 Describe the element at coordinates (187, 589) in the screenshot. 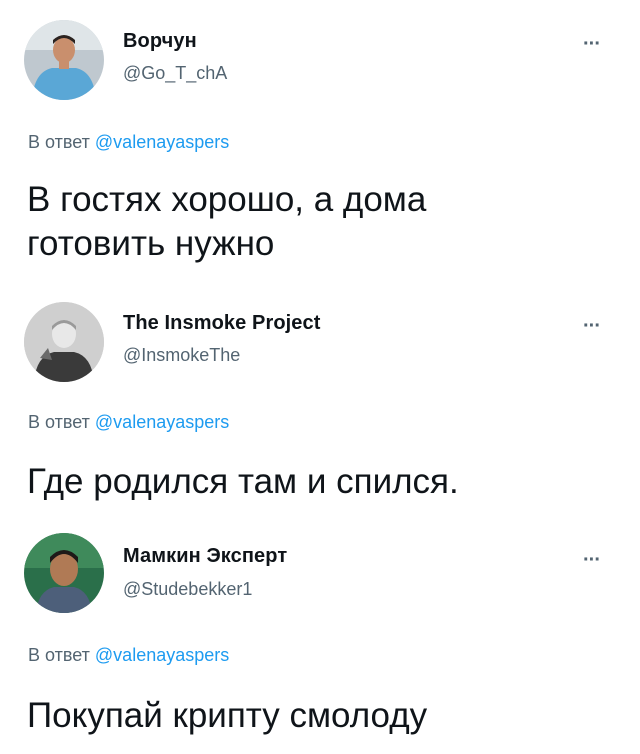

I see `user-handle: @Studebekker1` at that location.